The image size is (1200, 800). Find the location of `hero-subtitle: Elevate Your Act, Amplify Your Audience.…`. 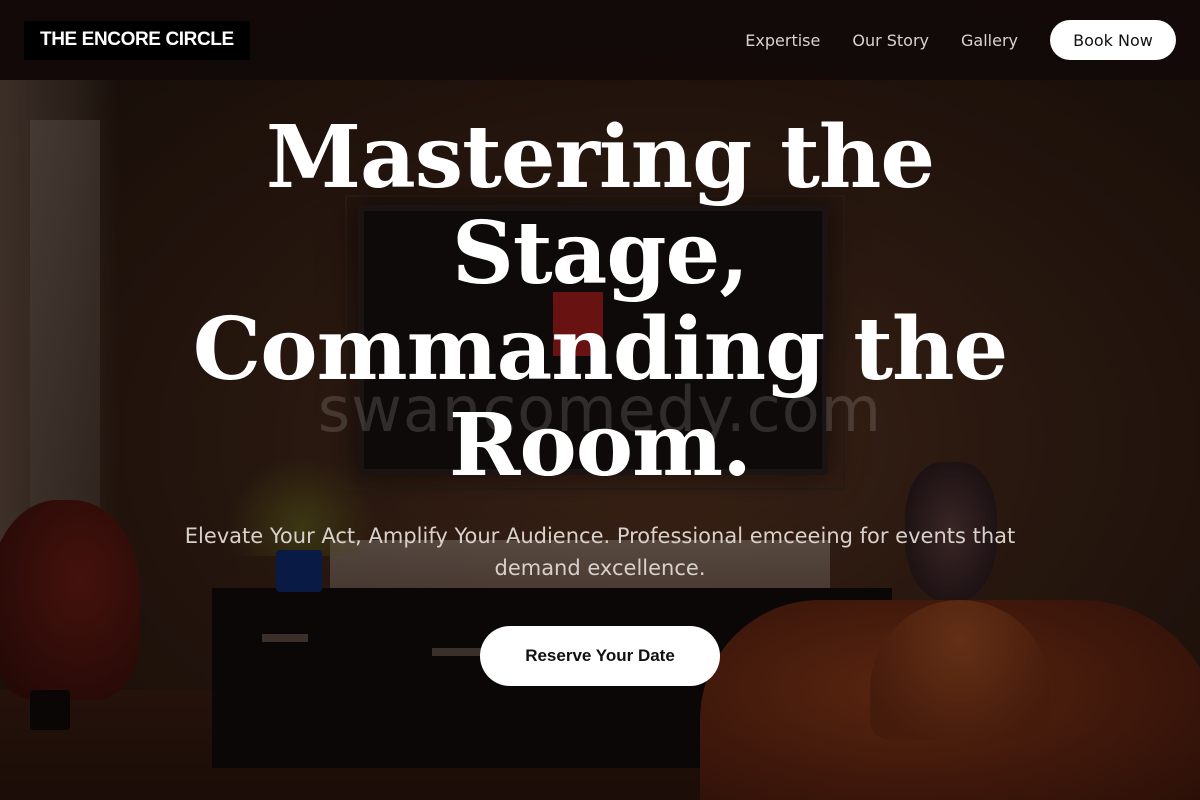

hero-subtitle: Elevate Your Act, Amplify Your Audience.… is located at coordinates (600, 552).